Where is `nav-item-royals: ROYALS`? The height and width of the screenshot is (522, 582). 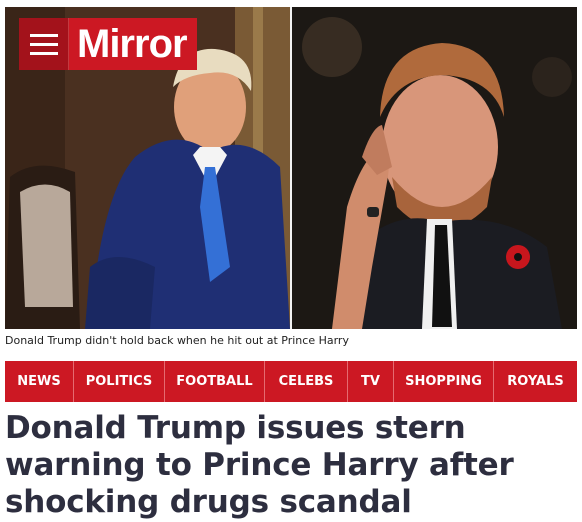 nav-item-royals: ROYALS is located at coordinates (535, 381).